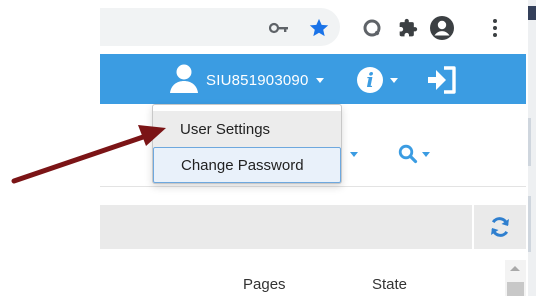 The height and width of the screenshot is (296, 536). Describe the element at coordinates (354, 154) in the screenshot. I see `toolbar-chevron-down-icon` at that location.